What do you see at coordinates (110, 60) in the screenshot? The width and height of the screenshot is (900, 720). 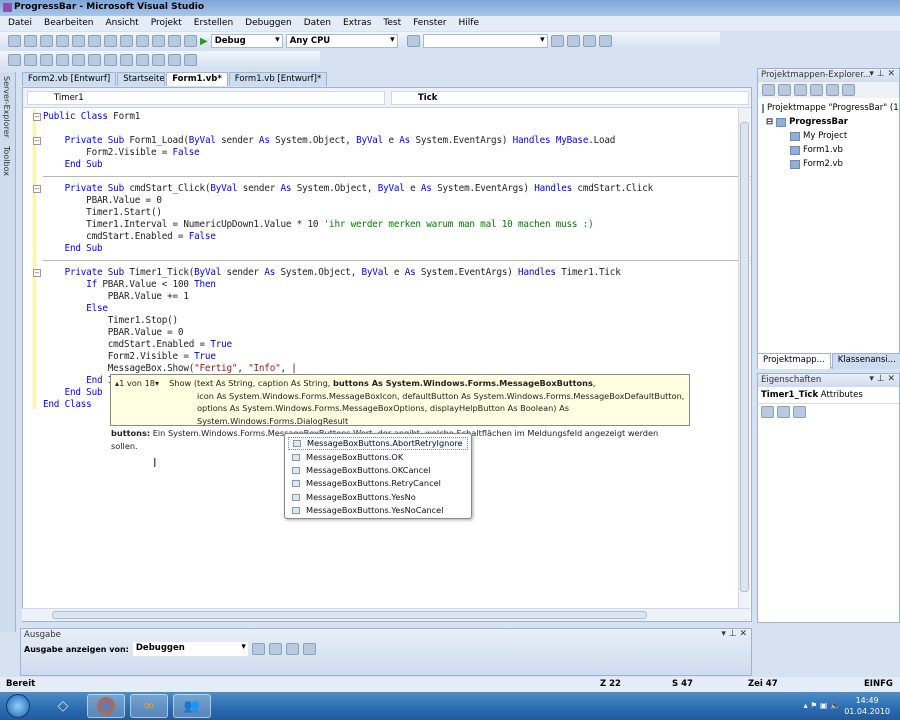 I see `comment-icon` at bounding box center [110, 60].